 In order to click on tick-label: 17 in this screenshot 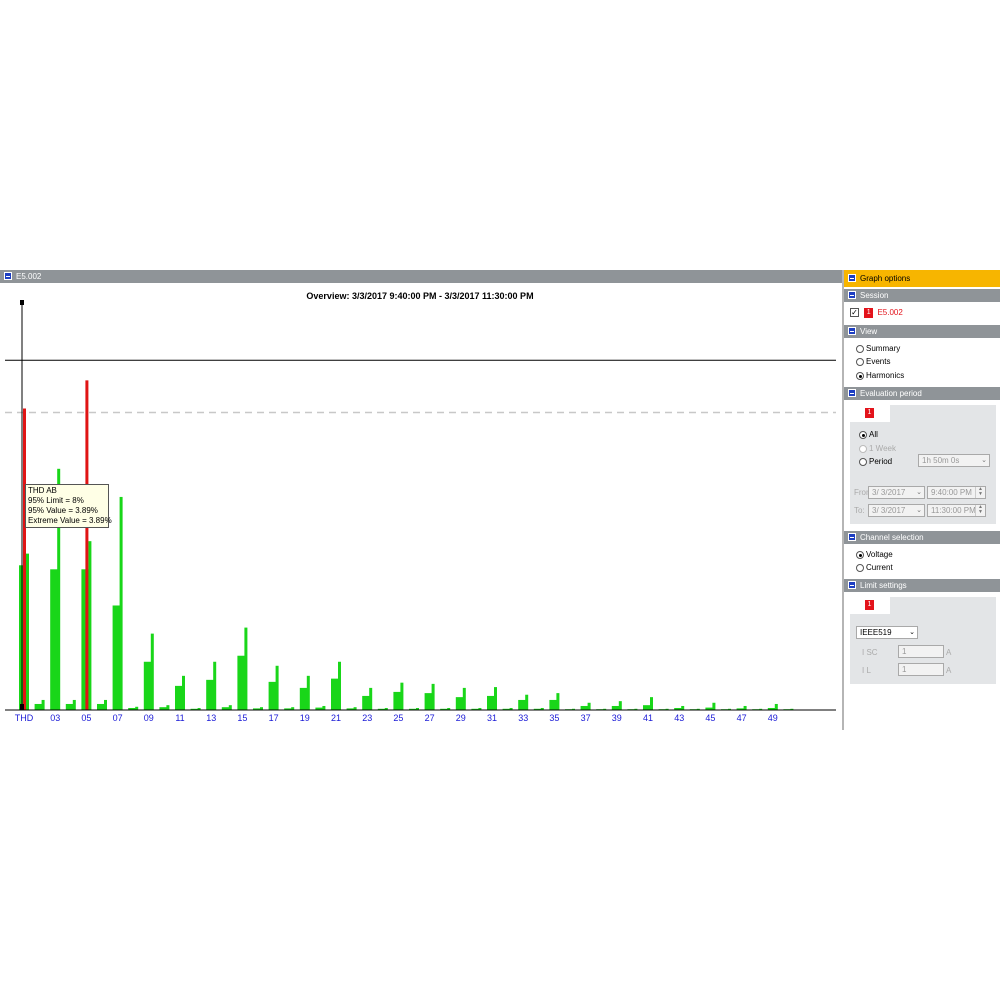, I will do `click(274, 718)`.